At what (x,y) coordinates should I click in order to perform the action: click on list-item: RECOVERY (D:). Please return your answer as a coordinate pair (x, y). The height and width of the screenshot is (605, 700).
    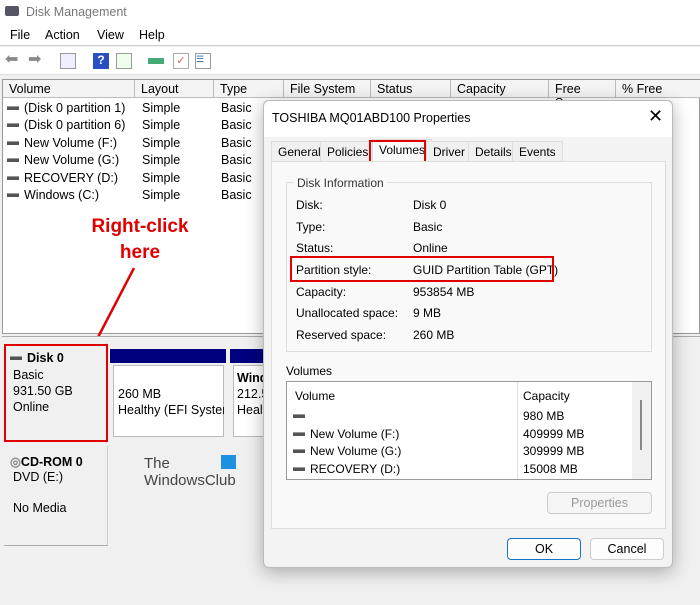
    Looking at the image, I should click on (346, 469).